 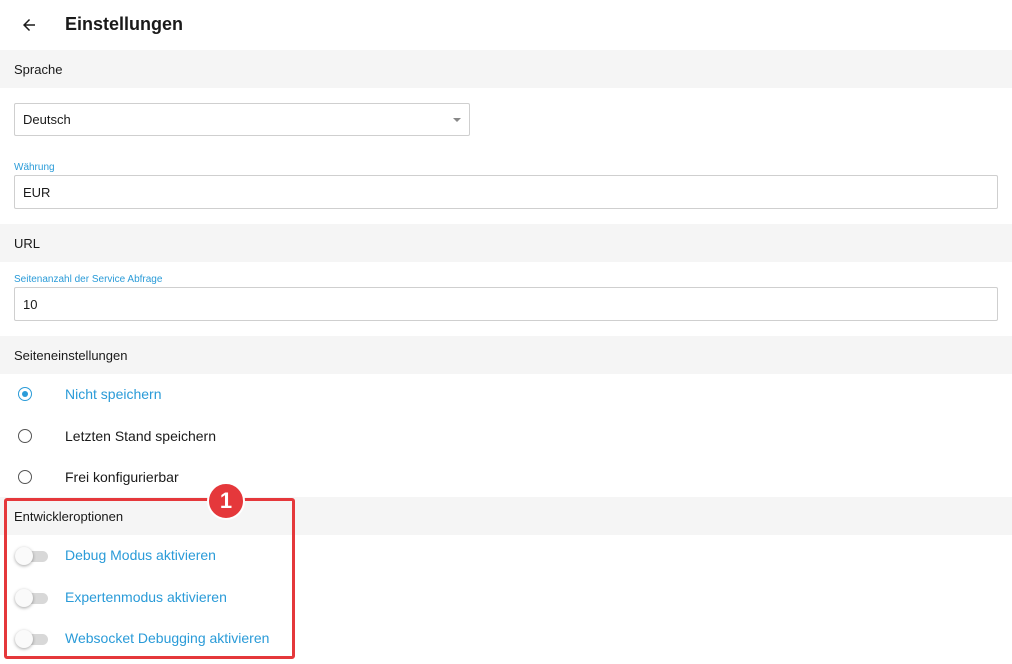 I want to click on toggle-label: Expertenmodus aktivieren, so click(x=146, y=597).